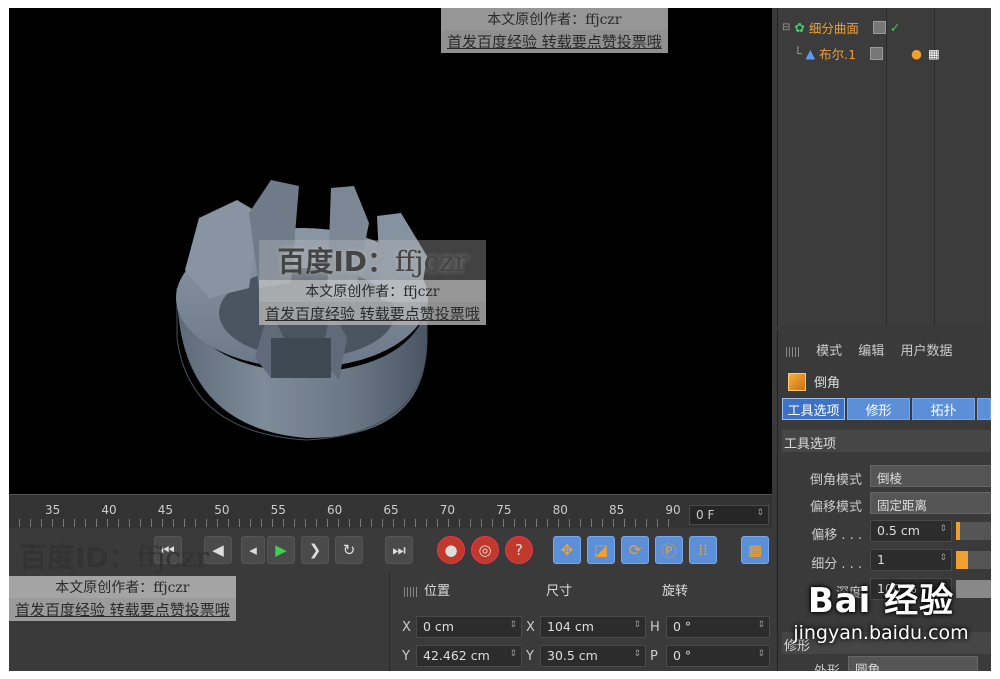  I want to click on shape-select: 圆角, so click(913, 663).